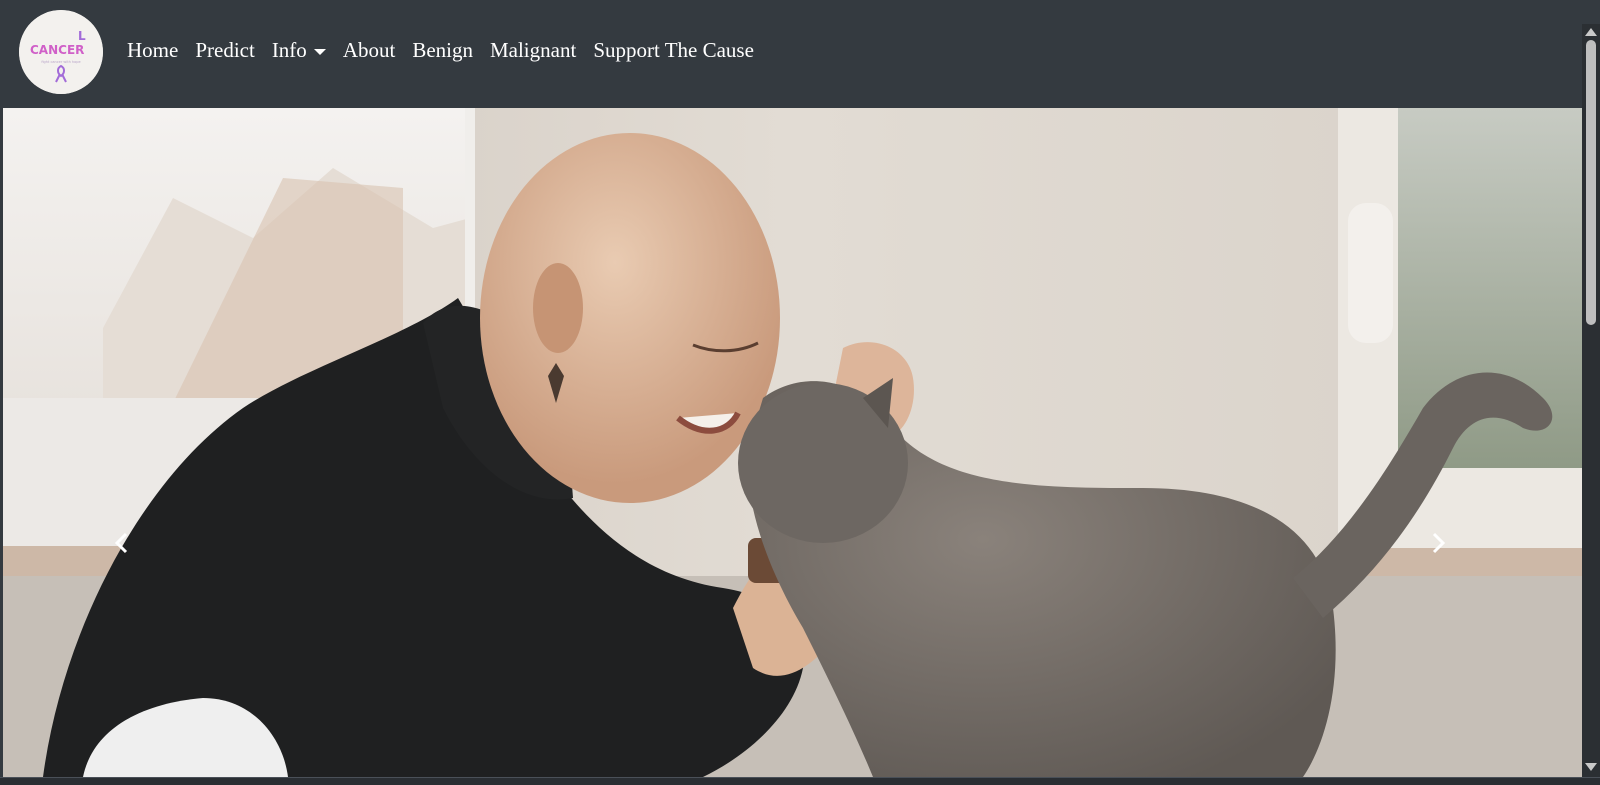  I want to click on nav-malignant: Malignant, so click(533, 50).